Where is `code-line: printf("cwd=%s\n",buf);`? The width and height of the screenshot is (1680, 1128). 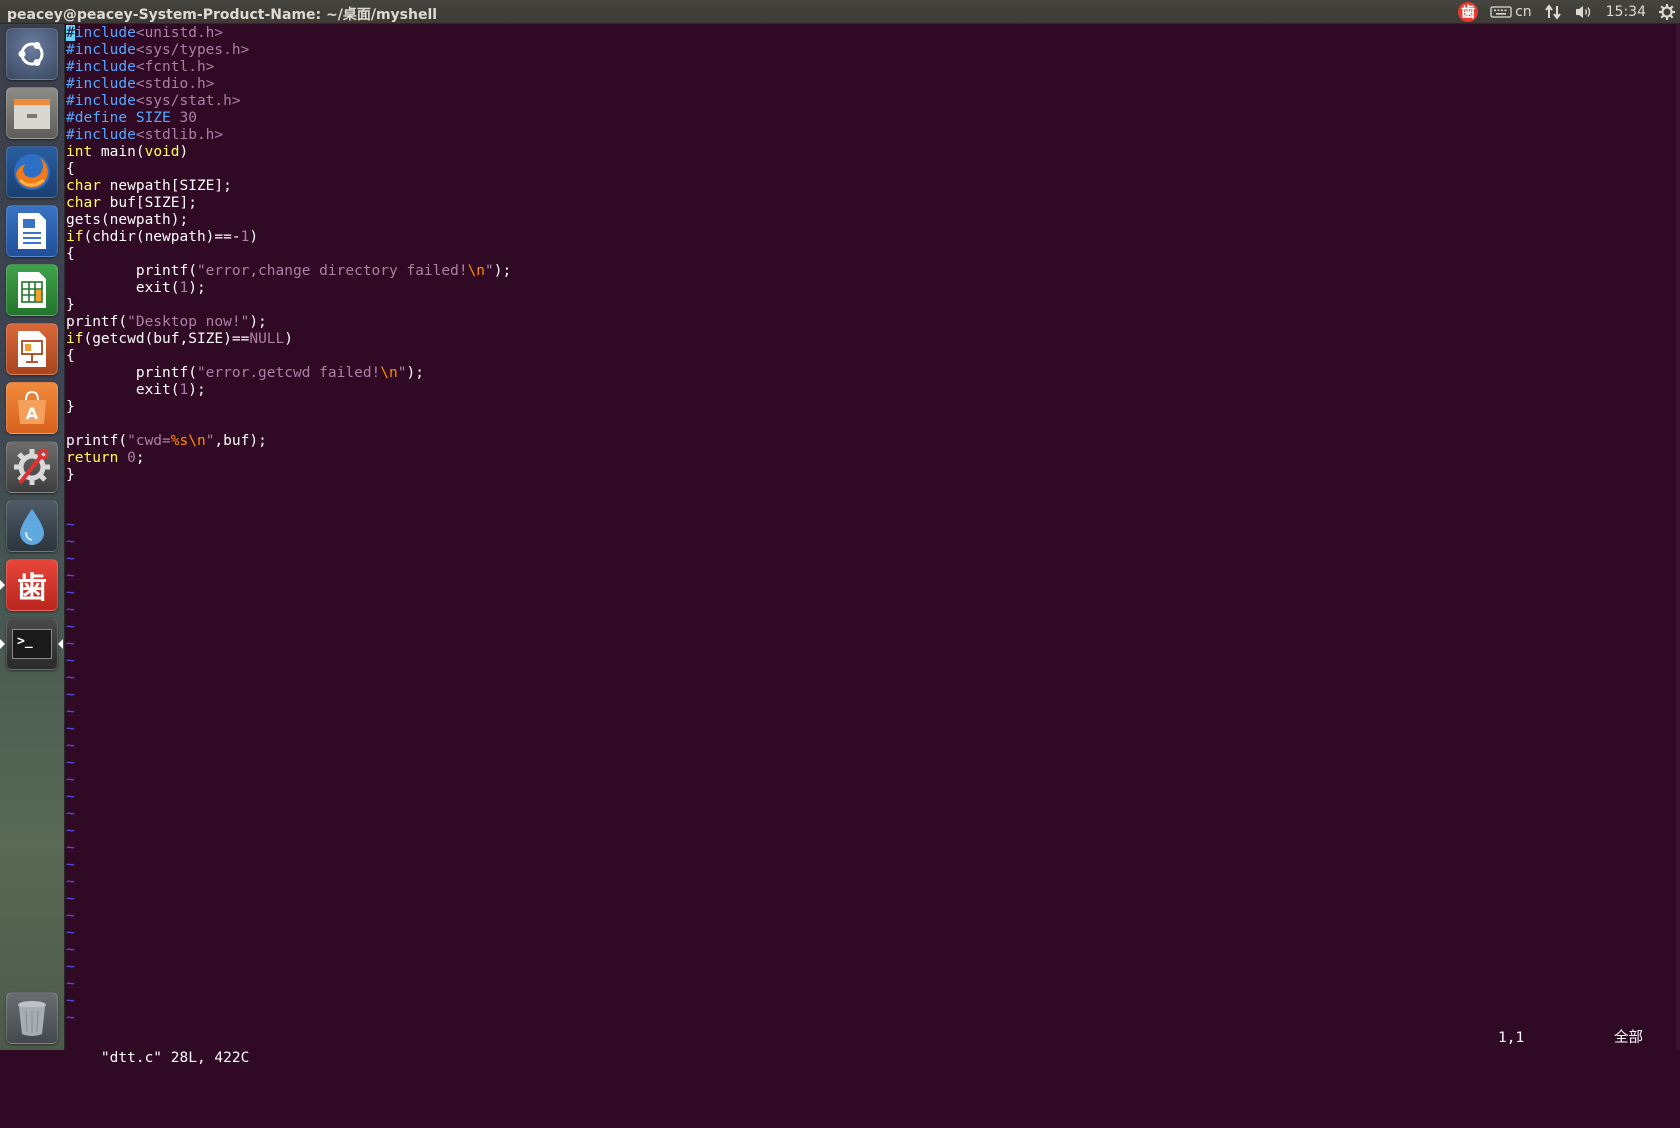 code-line: printf("cwd=%s\n",buf); is located at coordinates (288, 441).